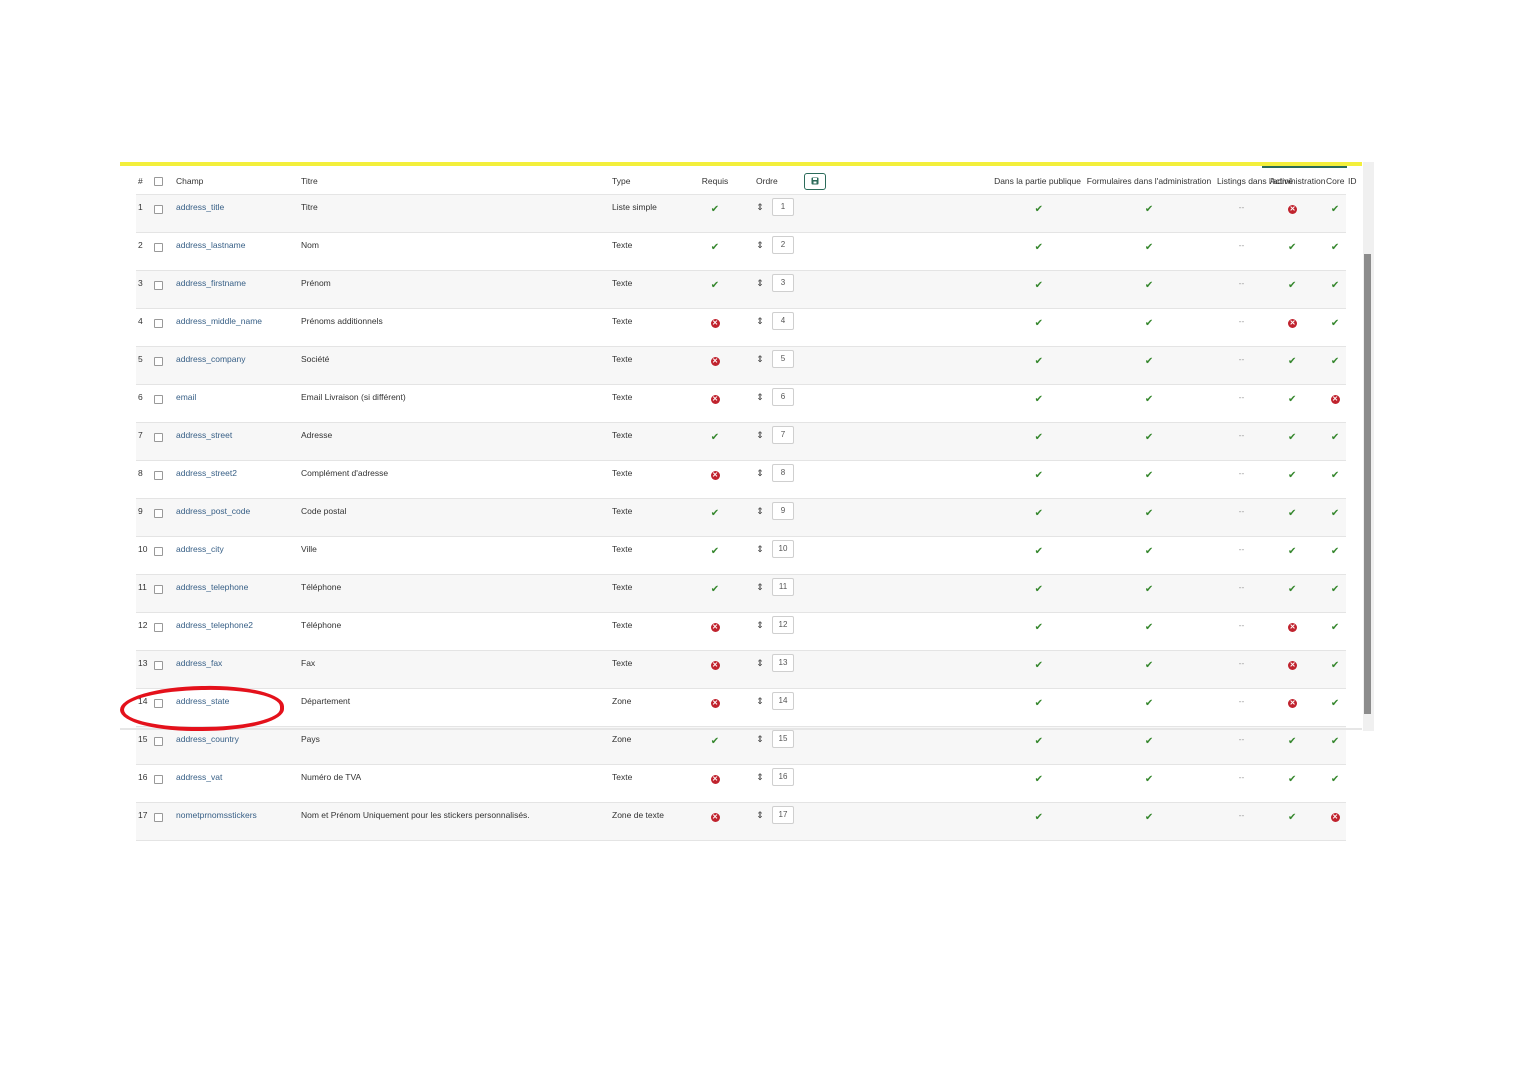 The height and width of the screenshot is (1080, 1527). Describe the element at coordinates (1270, 181) in the screenshot. I see `column-header-admin-listings: Listings dans l'administration` at that location.